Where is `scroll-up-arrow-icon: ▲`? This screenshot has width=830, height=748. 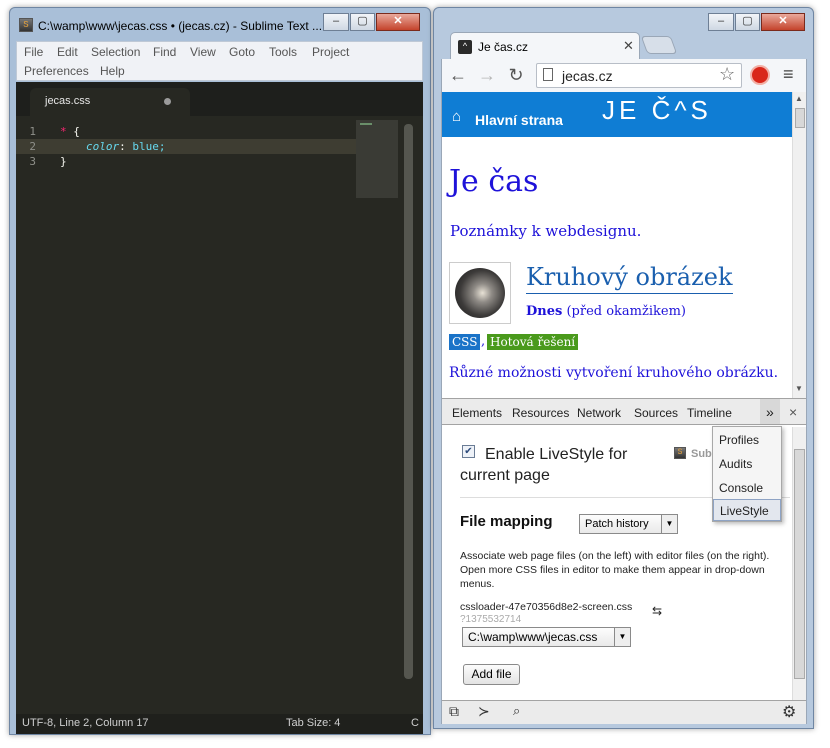 scroll-up-arrow-icon: ▲ is located at coordinates (799, 98).